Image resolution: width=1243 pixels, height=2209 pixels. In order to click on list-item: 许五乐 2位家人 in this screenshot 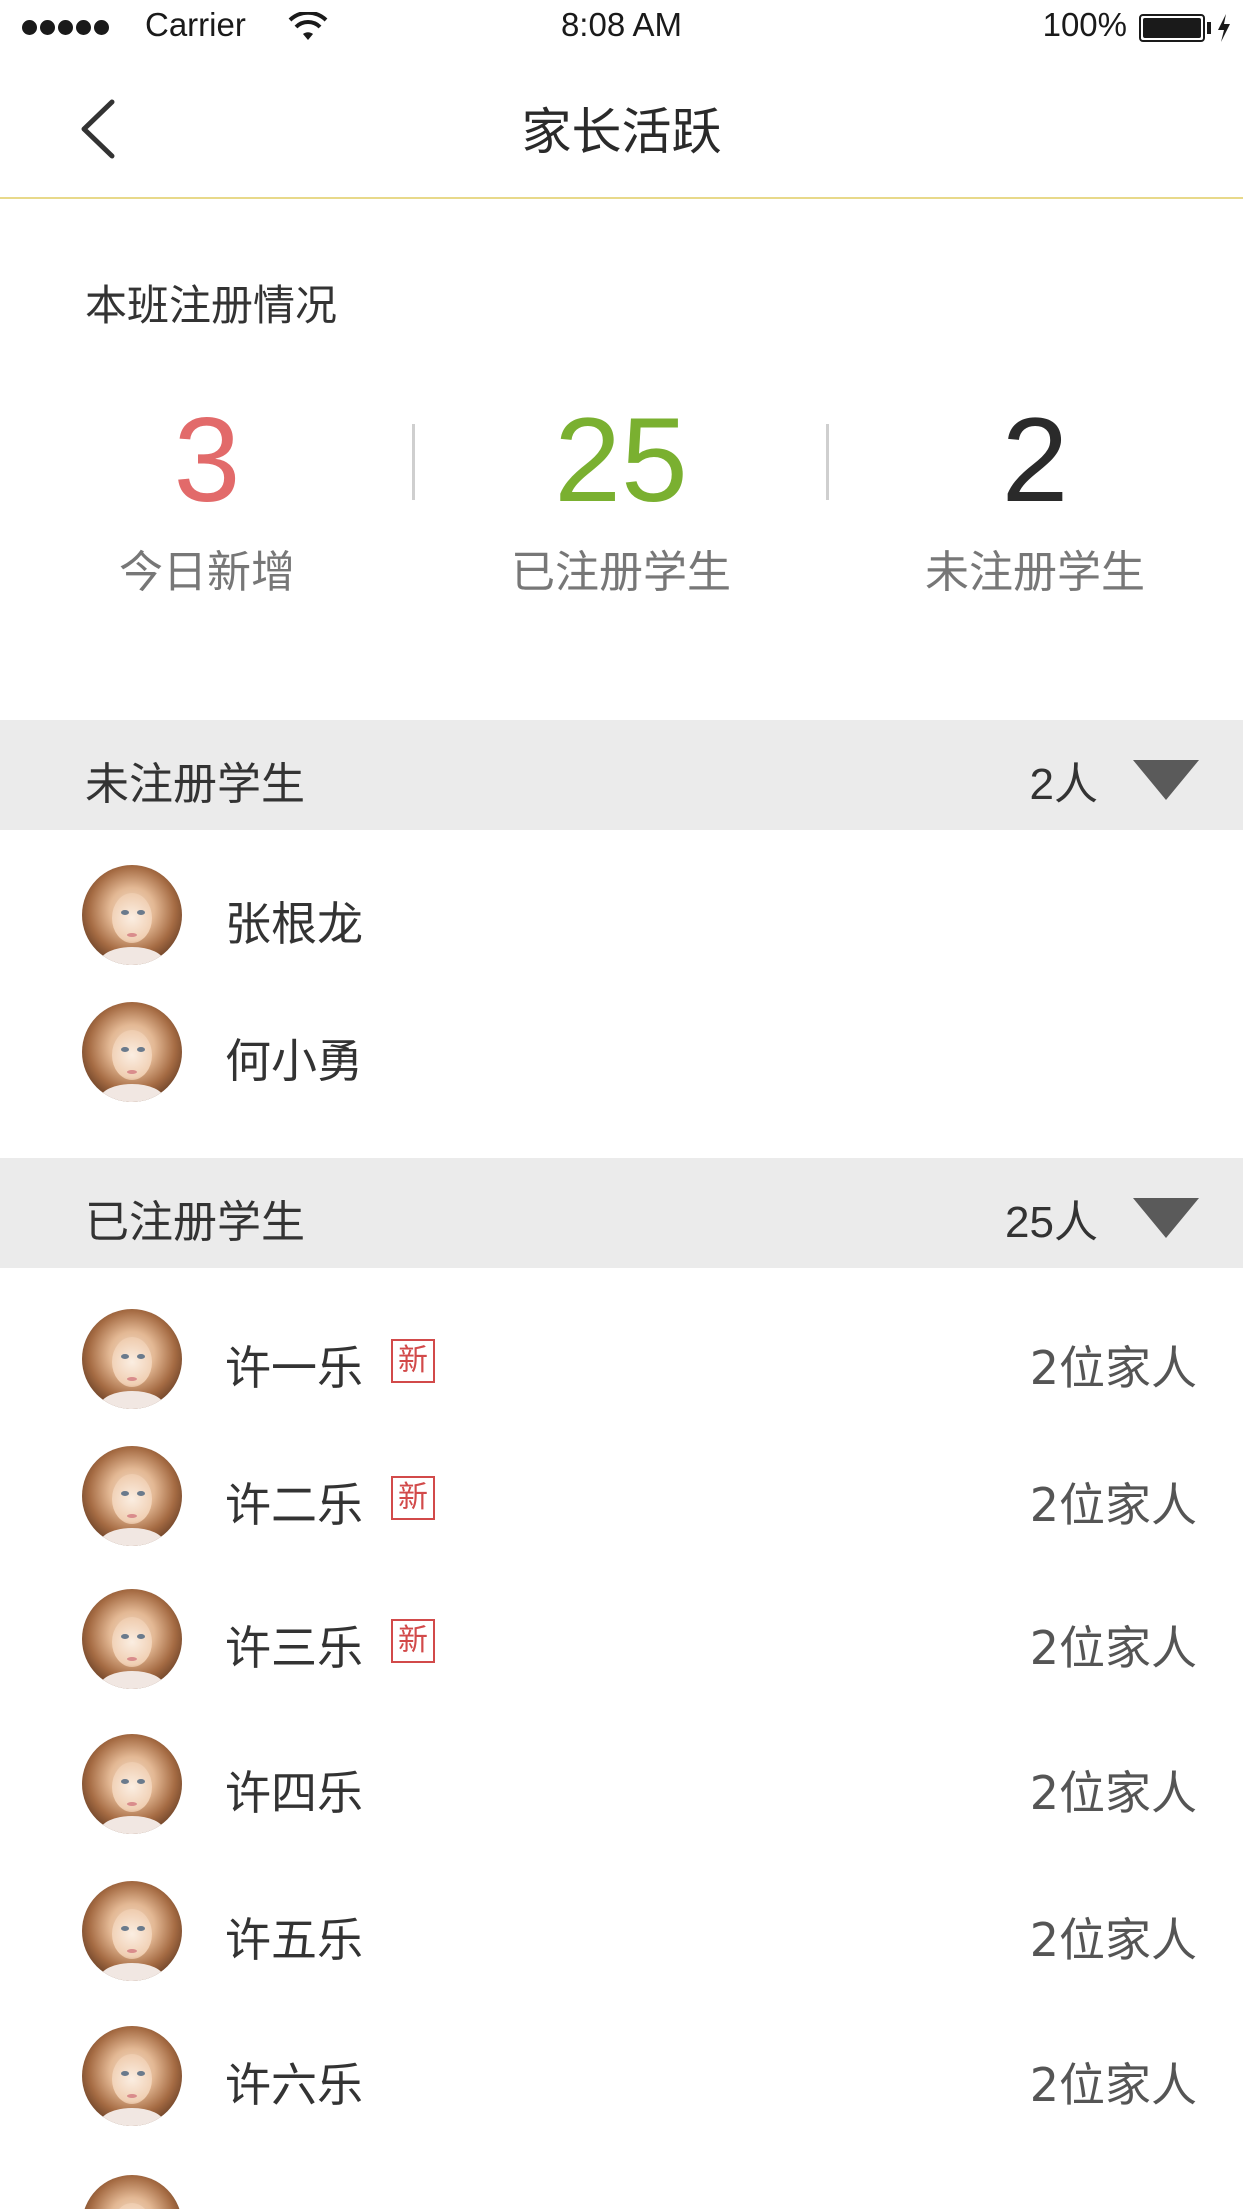, I will do `click(621, 1931)`.